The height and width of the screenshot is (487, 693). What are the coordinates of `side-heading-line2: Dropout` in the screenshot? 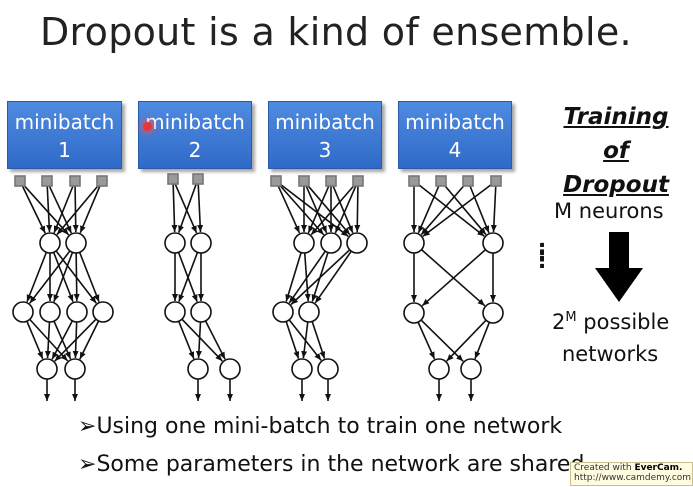 It's located at (616, 185).